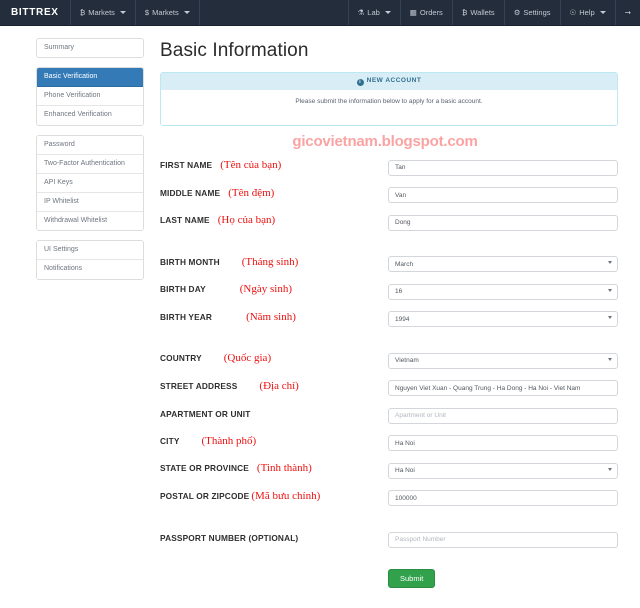  I want to click on nav-item-orders-label: Orders, so click(431, 12).